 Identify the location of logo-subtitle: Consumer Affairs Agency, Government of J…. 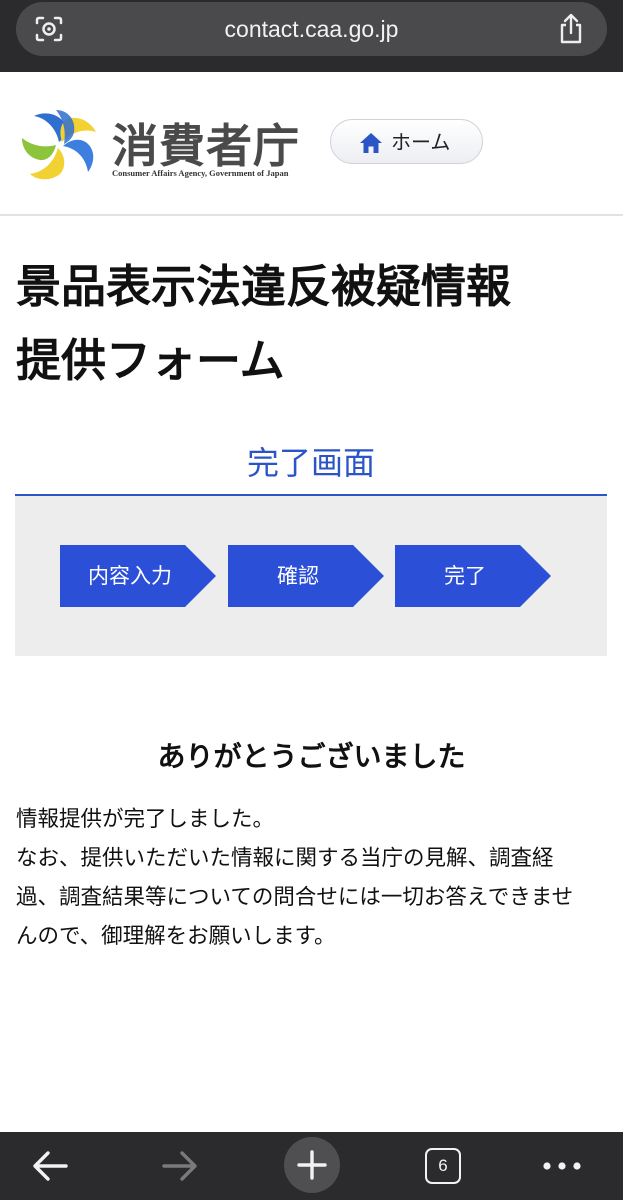
(200, 173).